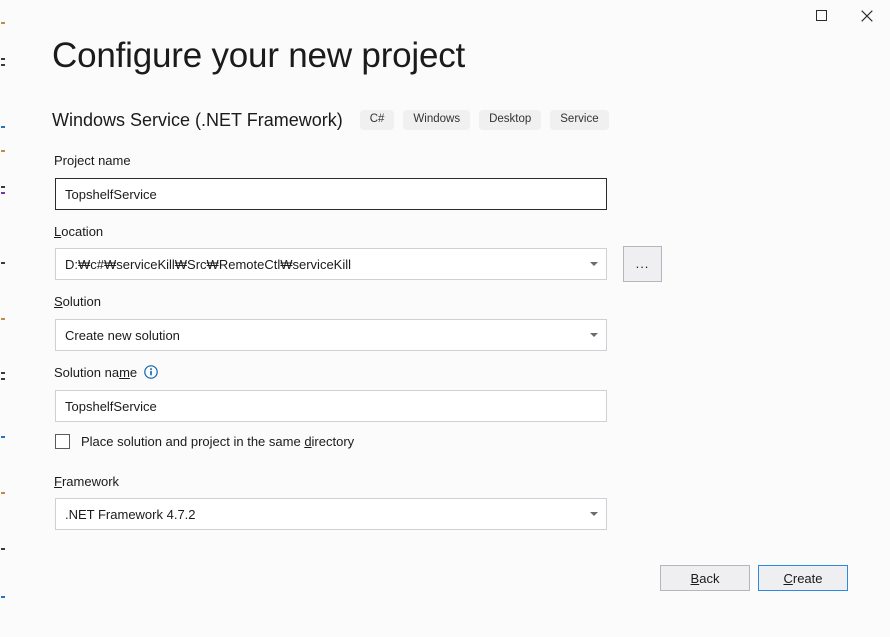 The image size is (890, 637). What do you see at coordinates (197, 119) in the screenshot?
I see `template-name: Windows Service (.NET Framework)` at bounding box center [197, 119].